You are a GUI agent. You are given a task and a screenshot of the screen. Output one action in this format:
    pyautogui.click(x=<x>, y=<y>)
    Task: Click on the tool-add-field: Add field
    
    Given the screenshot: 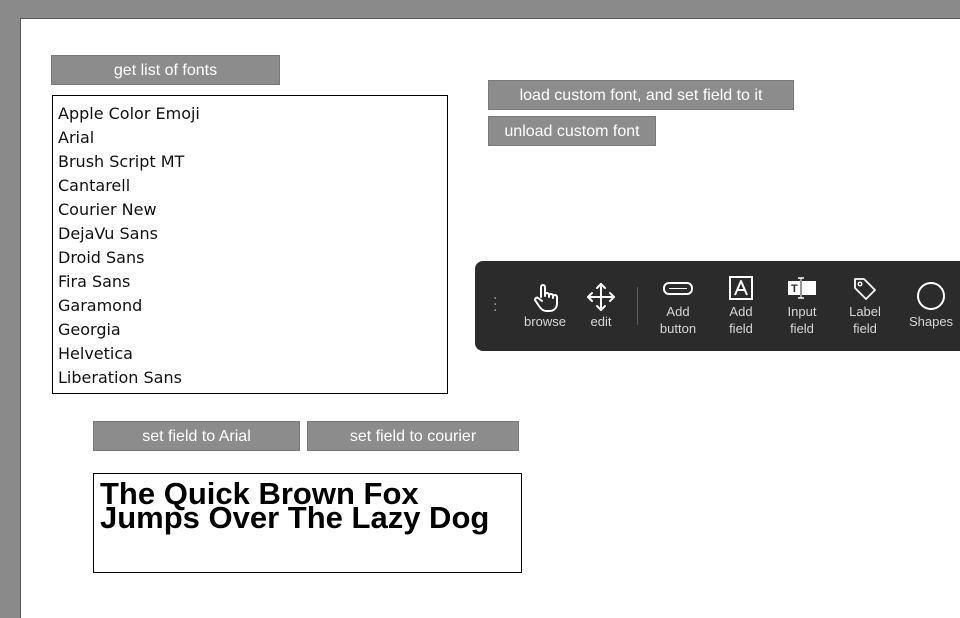 What is the action you would take?
    pyautogui.click(x=741, y=306)
    